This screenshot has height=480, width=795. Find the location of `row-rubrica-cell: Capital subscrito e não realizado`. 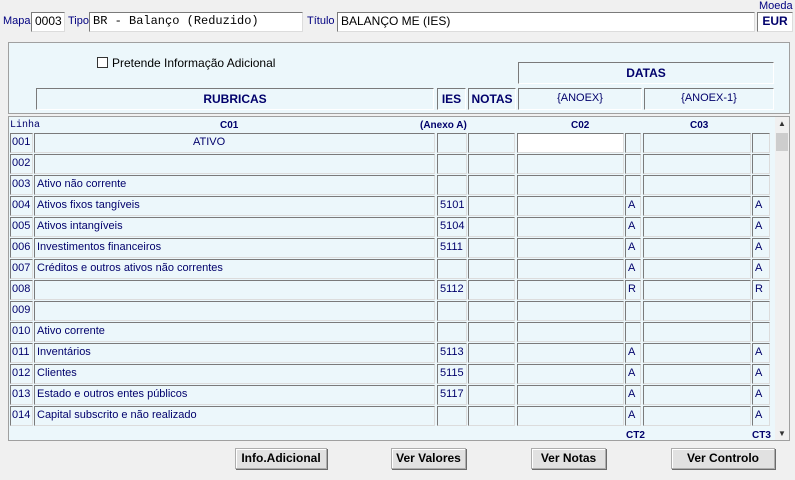

row-rubrica-cell: Capital subscrito e não realizado is located at coordinates (234, 416).